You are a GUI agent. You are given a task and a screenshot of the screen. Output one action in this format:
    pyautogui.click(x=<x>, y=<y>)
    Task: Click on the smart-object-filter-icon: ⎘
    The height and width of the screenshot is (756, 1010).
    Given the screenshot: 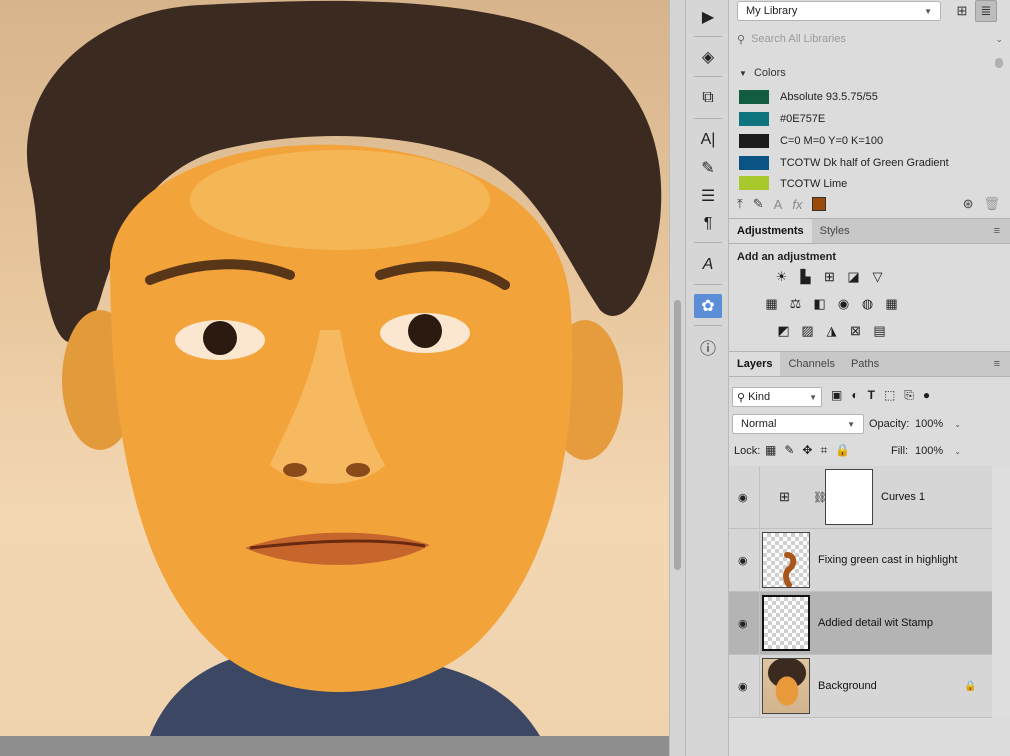 What is the action you would take?
    pyautogui.click(x=909, y=395)
    